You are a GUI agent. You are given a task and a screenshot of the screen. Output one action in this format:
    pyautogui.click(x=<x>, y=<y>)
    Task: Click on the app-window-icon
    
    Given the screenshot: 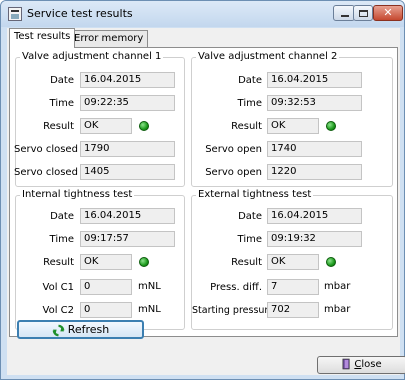 What is the action you would take?
    pyautogui.click(x=15, y=14)
    